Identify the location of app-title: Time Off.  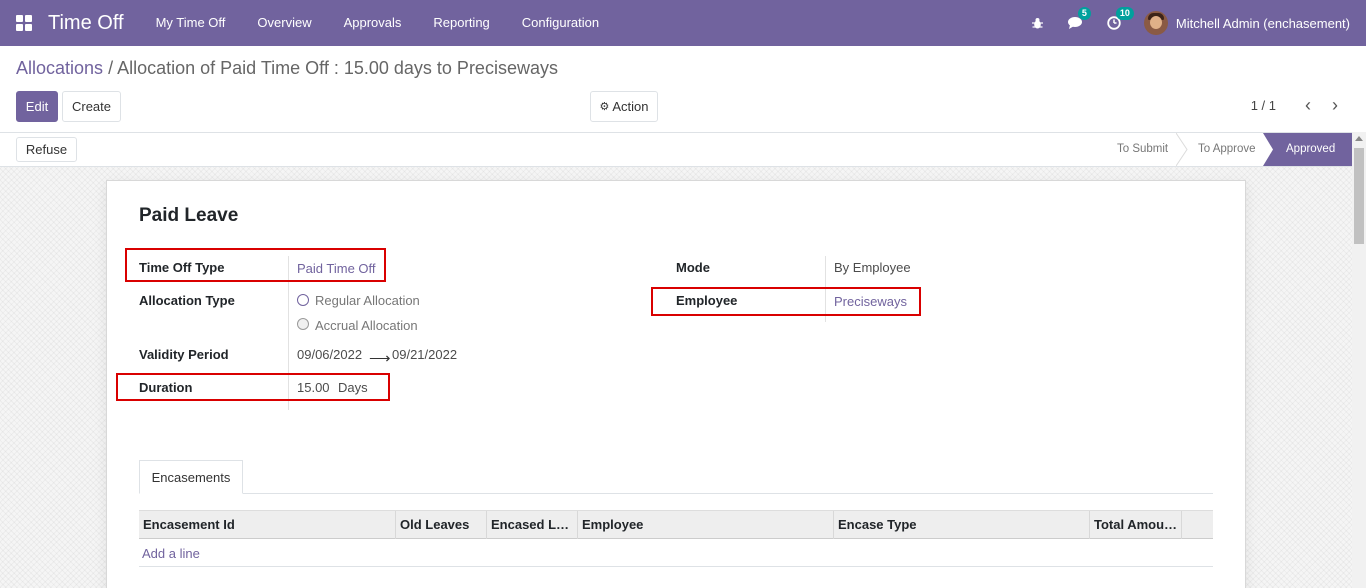
(86, 23).